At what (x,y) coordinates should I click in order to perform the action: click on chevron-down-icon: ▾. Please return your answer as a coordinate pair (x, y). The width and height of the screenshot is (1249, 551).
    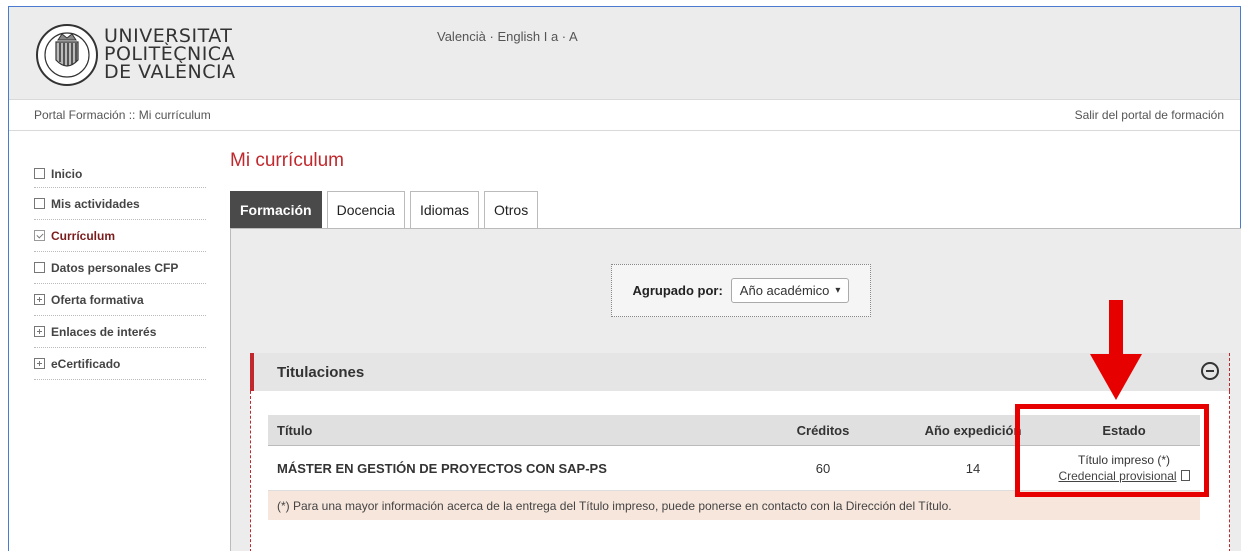
    Looking at the image, I should click on (838, 290).